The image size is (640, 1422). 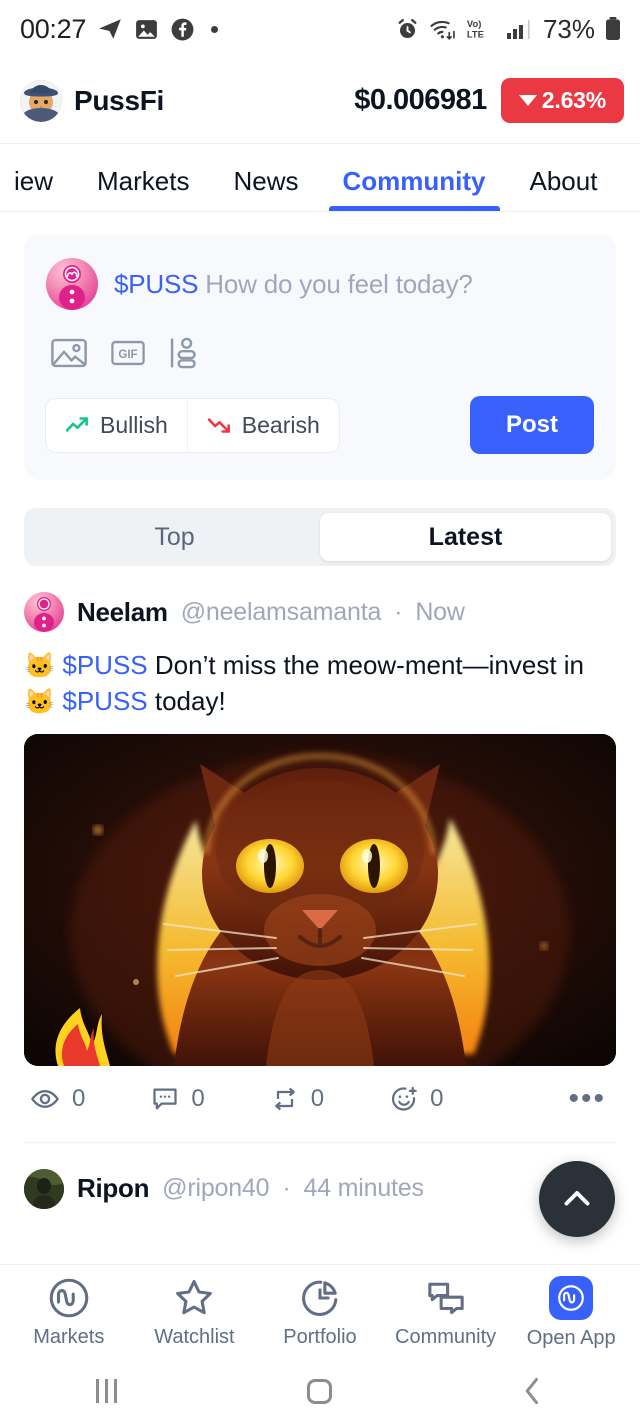 I want to click on cat-emoji-icon: 🐱, so click(x=40, y=666).